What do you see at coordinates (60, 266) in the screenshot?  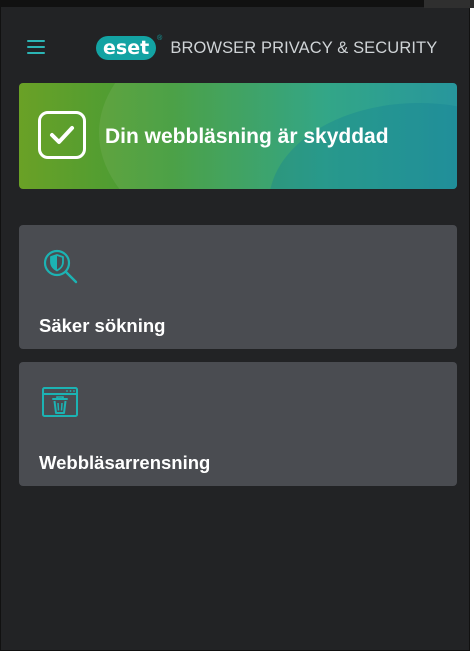 I see `secure-search-icon` at bounding box center [60, 266].